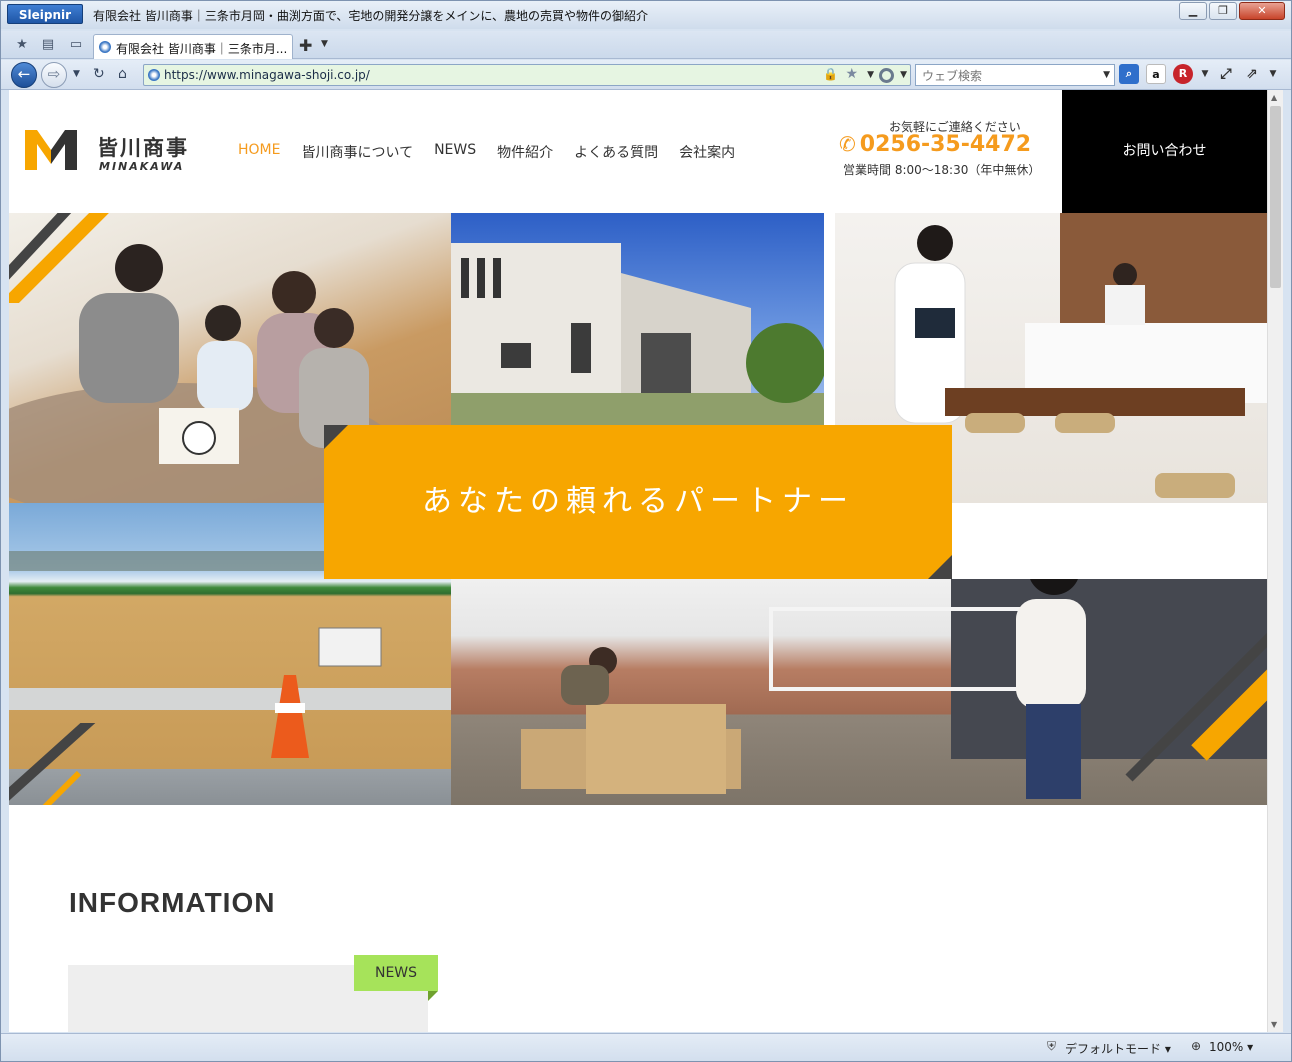 Image resolution: width=1292 pixels, height=1062 pixels. What do you see at coordinates (637, 334) in the screenshot?
I see `house-illustration` at bounding box center [637, 334].